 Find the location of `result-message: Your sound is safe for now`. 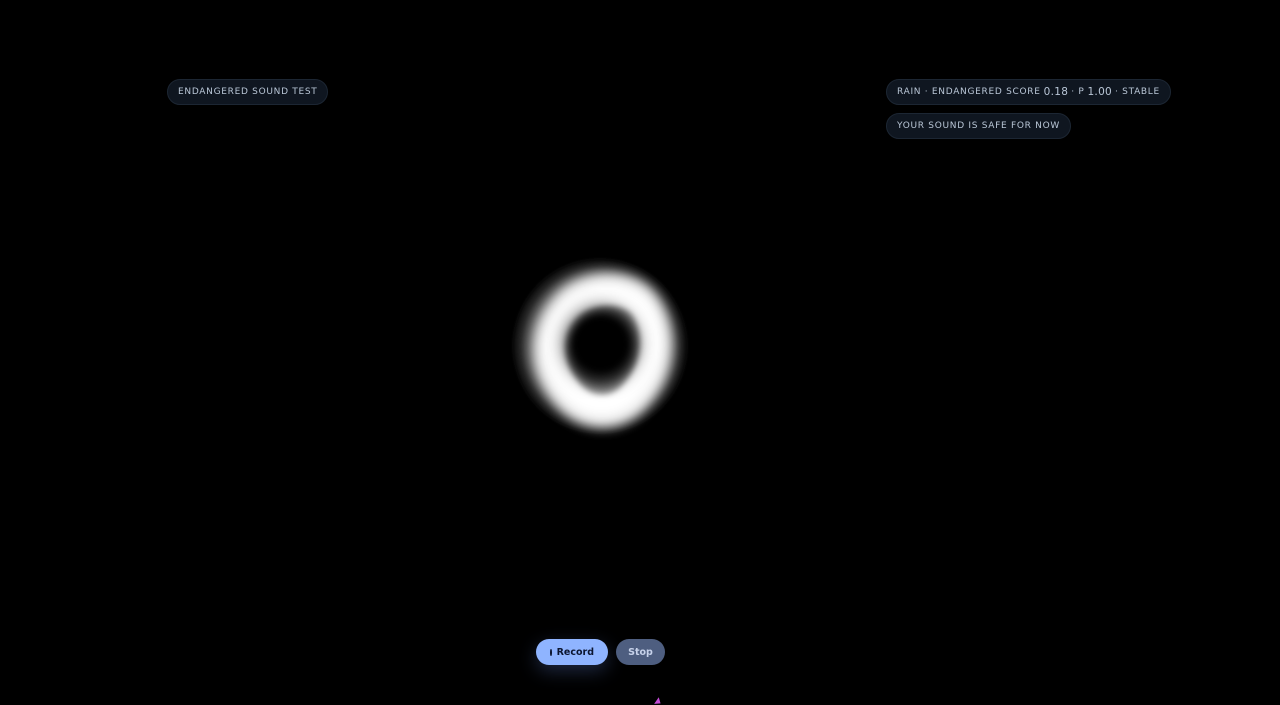

result-message: Your sound is safe for now is located at coordinates (978, 126).